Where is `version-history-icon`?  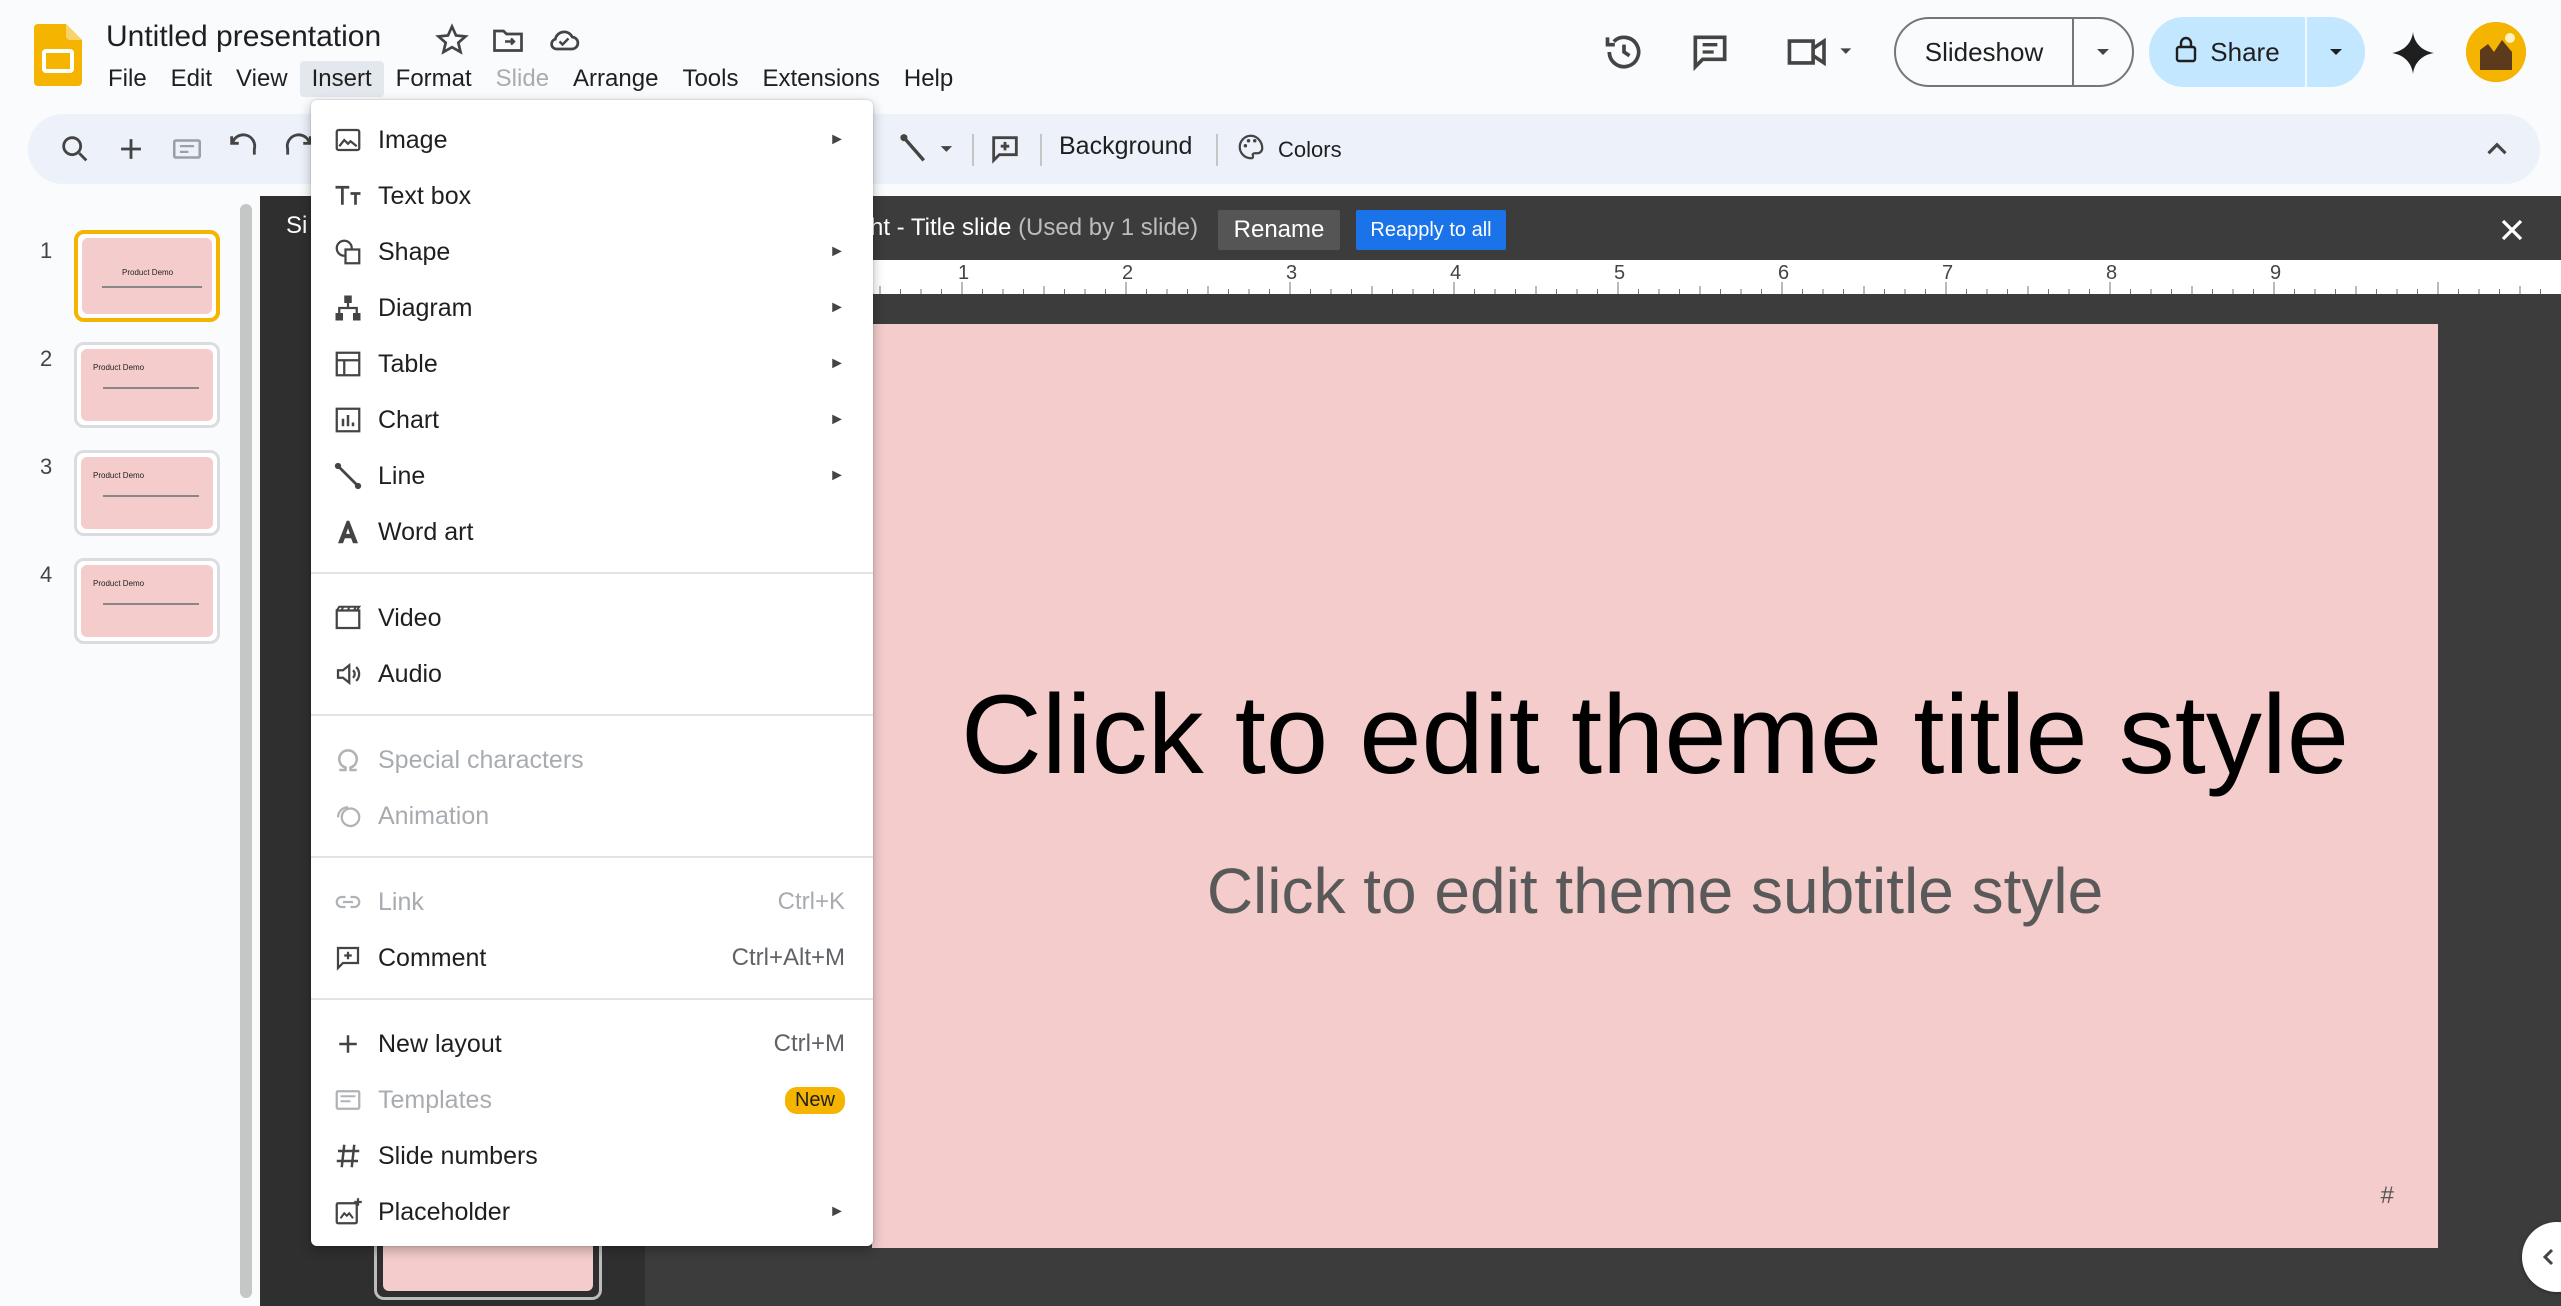 version-history-icon is located at coordinates (1624, 52).